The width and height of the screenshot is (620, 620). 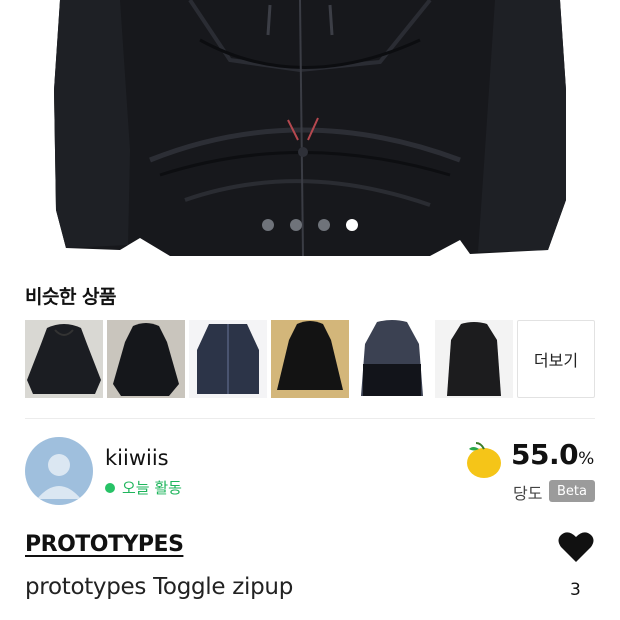 I want to click on gallery-pagination, so click(x=310, y=225).